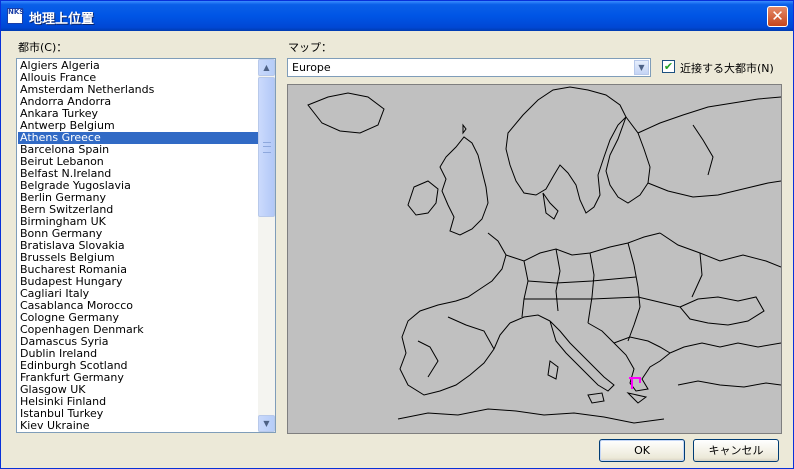  I want to click on scroll-grip-icon, so click(267, 147).